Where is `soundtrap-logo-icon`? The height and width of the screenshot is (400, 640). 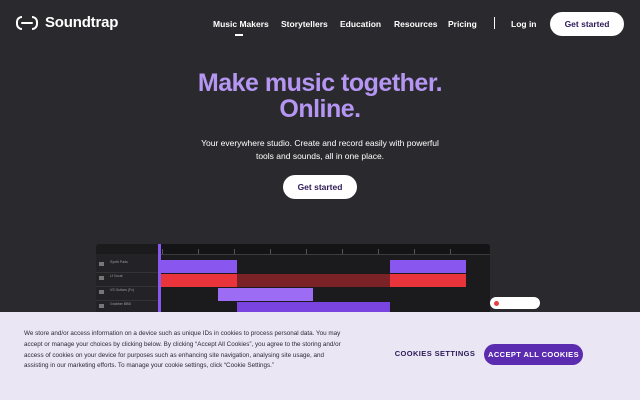
soundtrap-logo-icon is located at coordinates (27, 22).